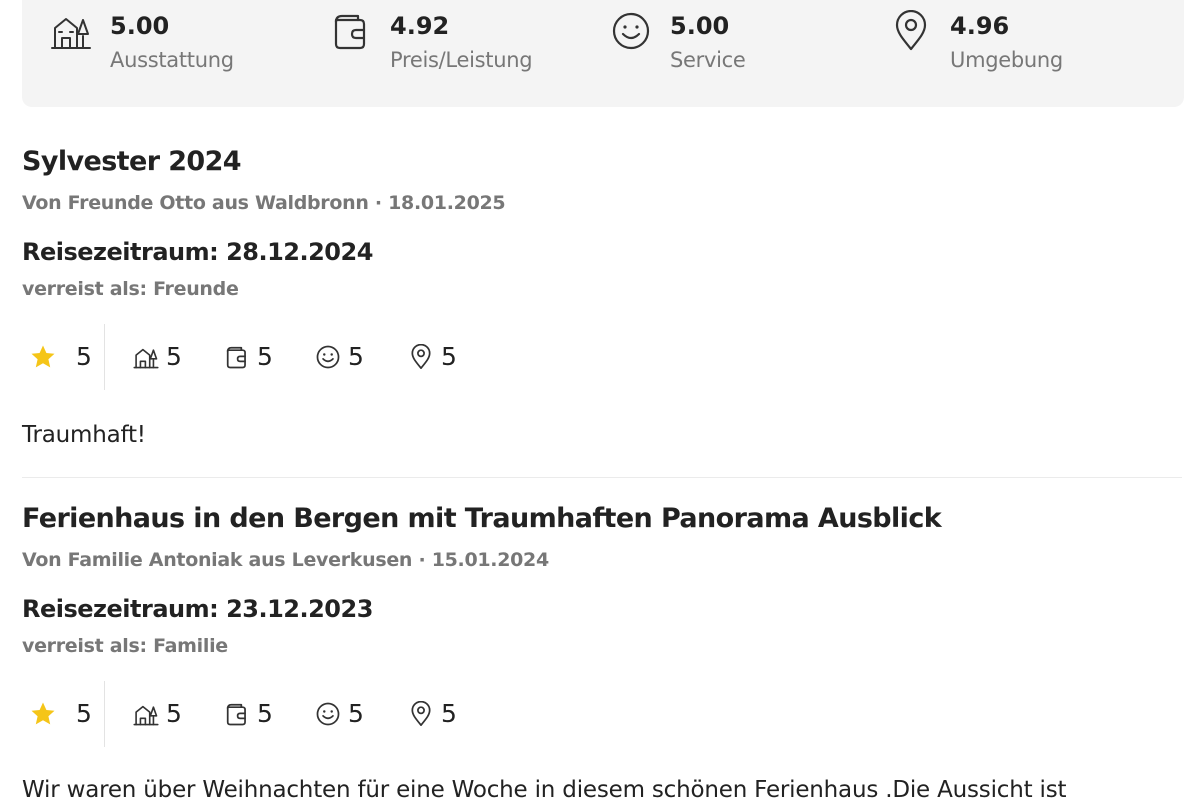 The image size is (1200, 800). Describe the element at coordinates (125, 646) in the screenshot. I see `review-travel-type: verreist als: Familie` at that location.